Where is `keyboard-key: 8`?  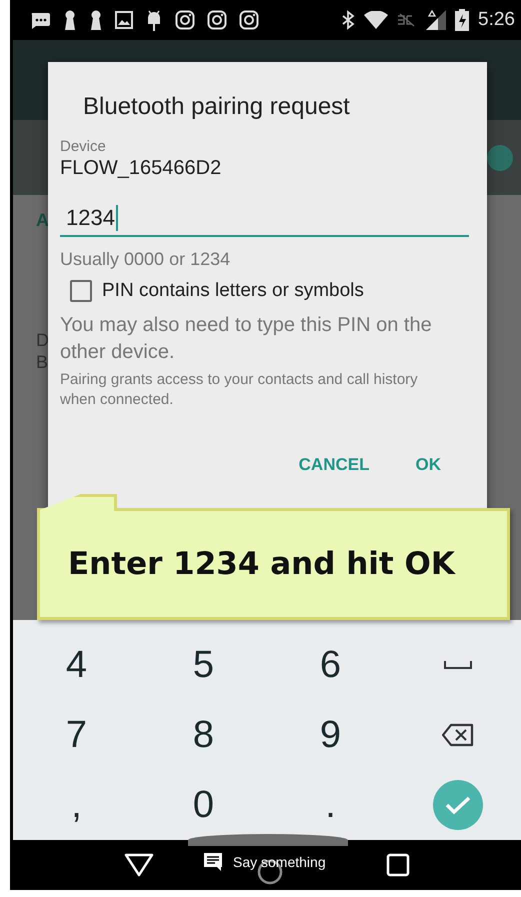 keyboard-key: 8 is located at coordinates (203, 735).